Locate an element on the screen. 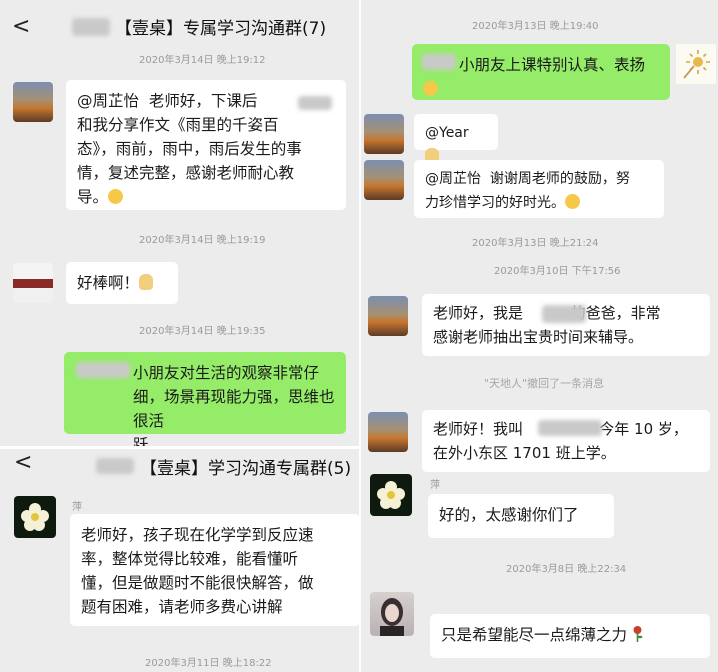  message-bubble: 好的，太感谢你们了 is located at coordinates (521, 516).